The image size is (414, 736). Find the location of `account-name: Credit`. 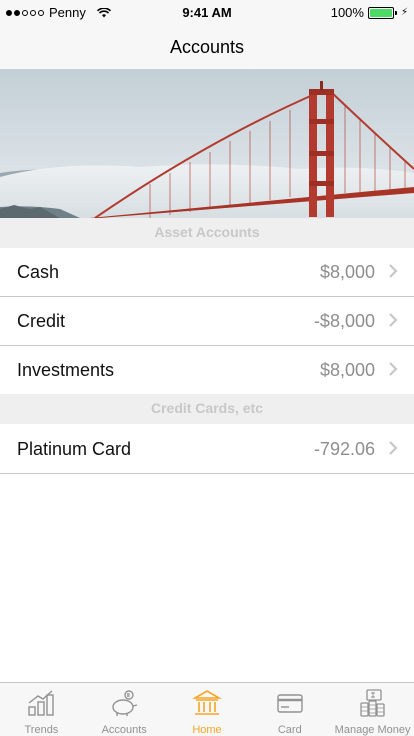

account-name: Credit is located at coordinates (41, 321).